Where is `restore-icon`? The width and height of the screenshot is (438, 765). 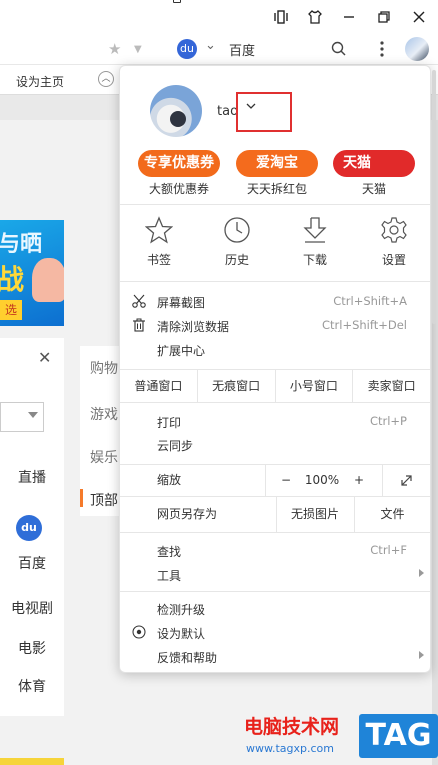 restore-icon is located at coordinates (384, 17).